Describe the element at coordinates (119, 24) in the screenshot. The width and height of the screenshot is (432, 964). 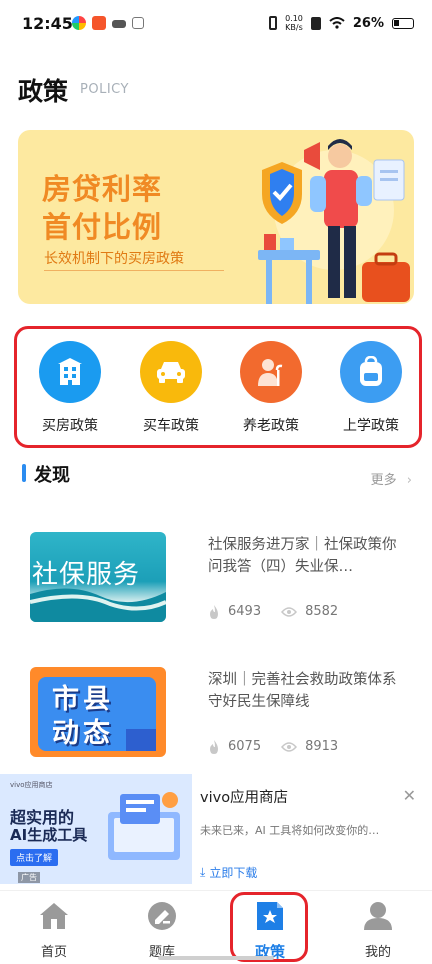
I see `crown-icon` at that location.